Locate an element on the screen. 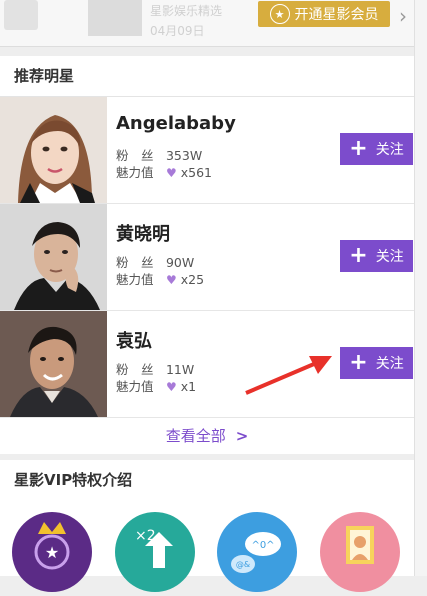  star-badge-icon: ★ is located at coordinates (279, 14).